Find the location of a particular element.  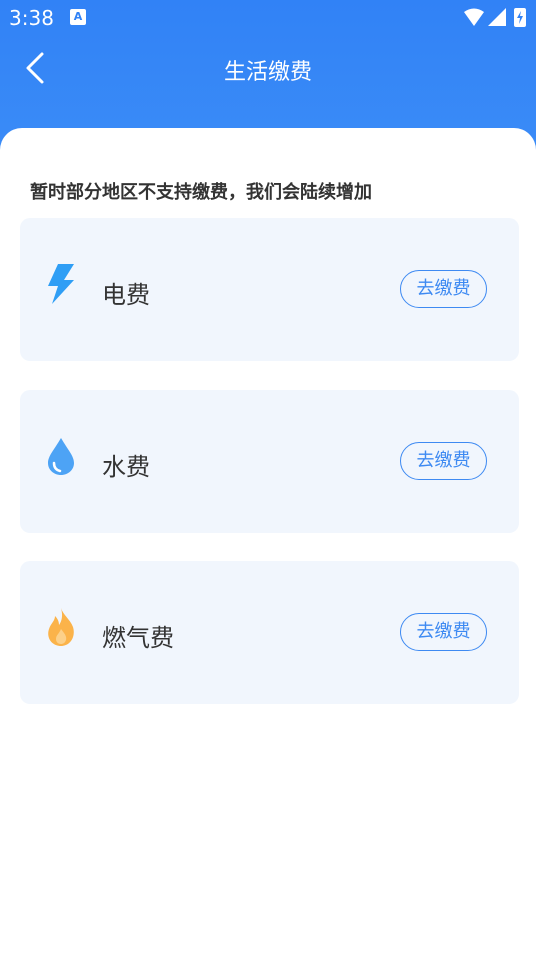

wifi-icon is located at coordinates (474, 17).